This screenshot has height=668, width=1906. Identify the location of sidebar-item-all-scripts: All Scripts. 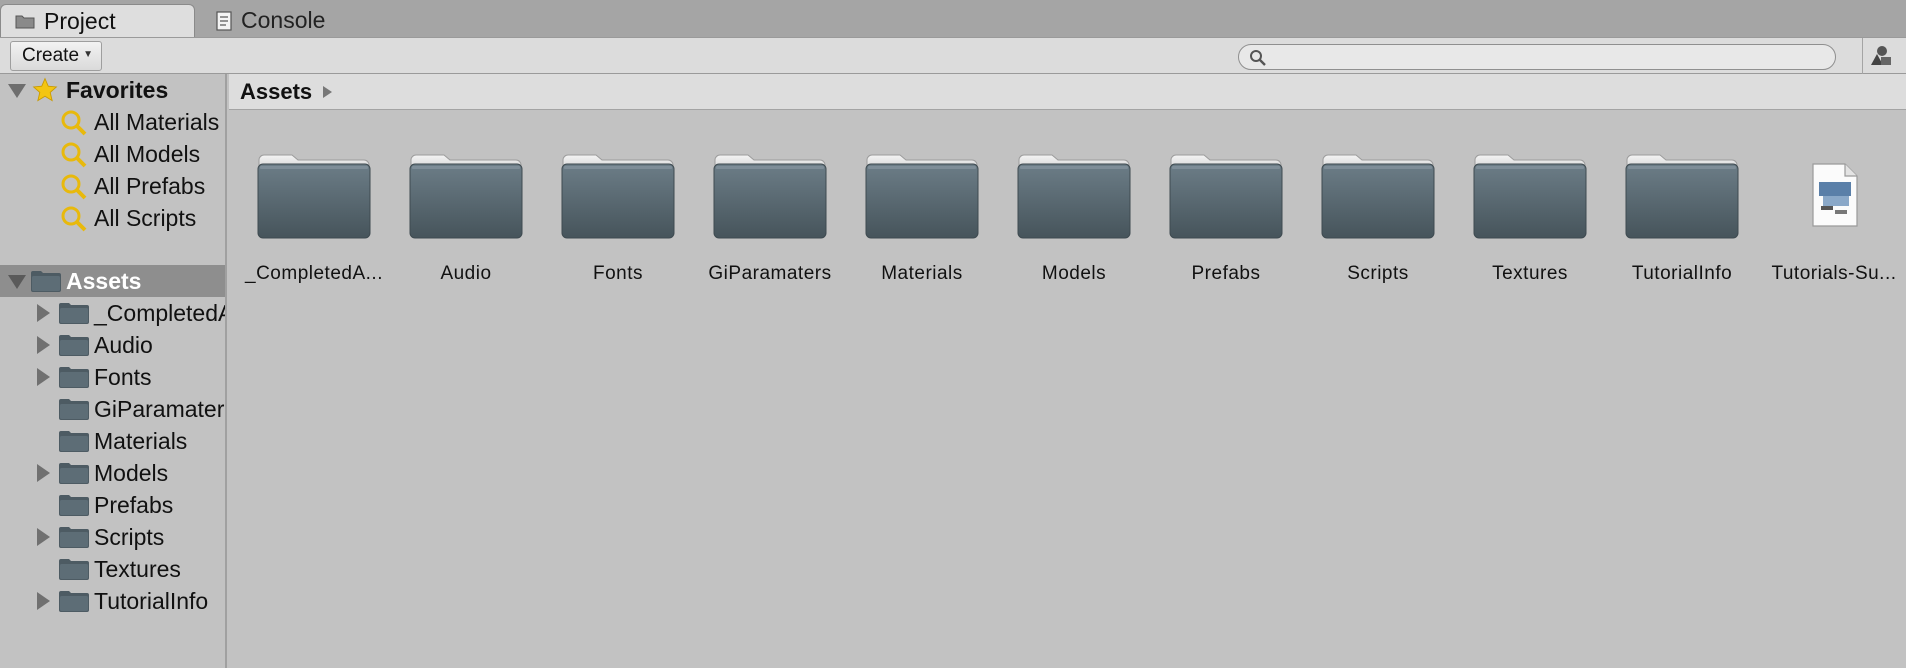
(112, 218).